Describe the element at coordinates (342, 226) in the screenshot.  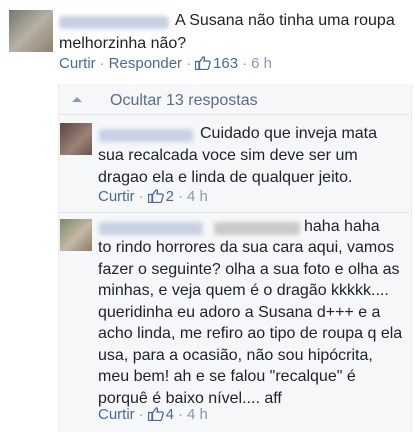
I see `reply2-text-line1: haha haha` at that location.